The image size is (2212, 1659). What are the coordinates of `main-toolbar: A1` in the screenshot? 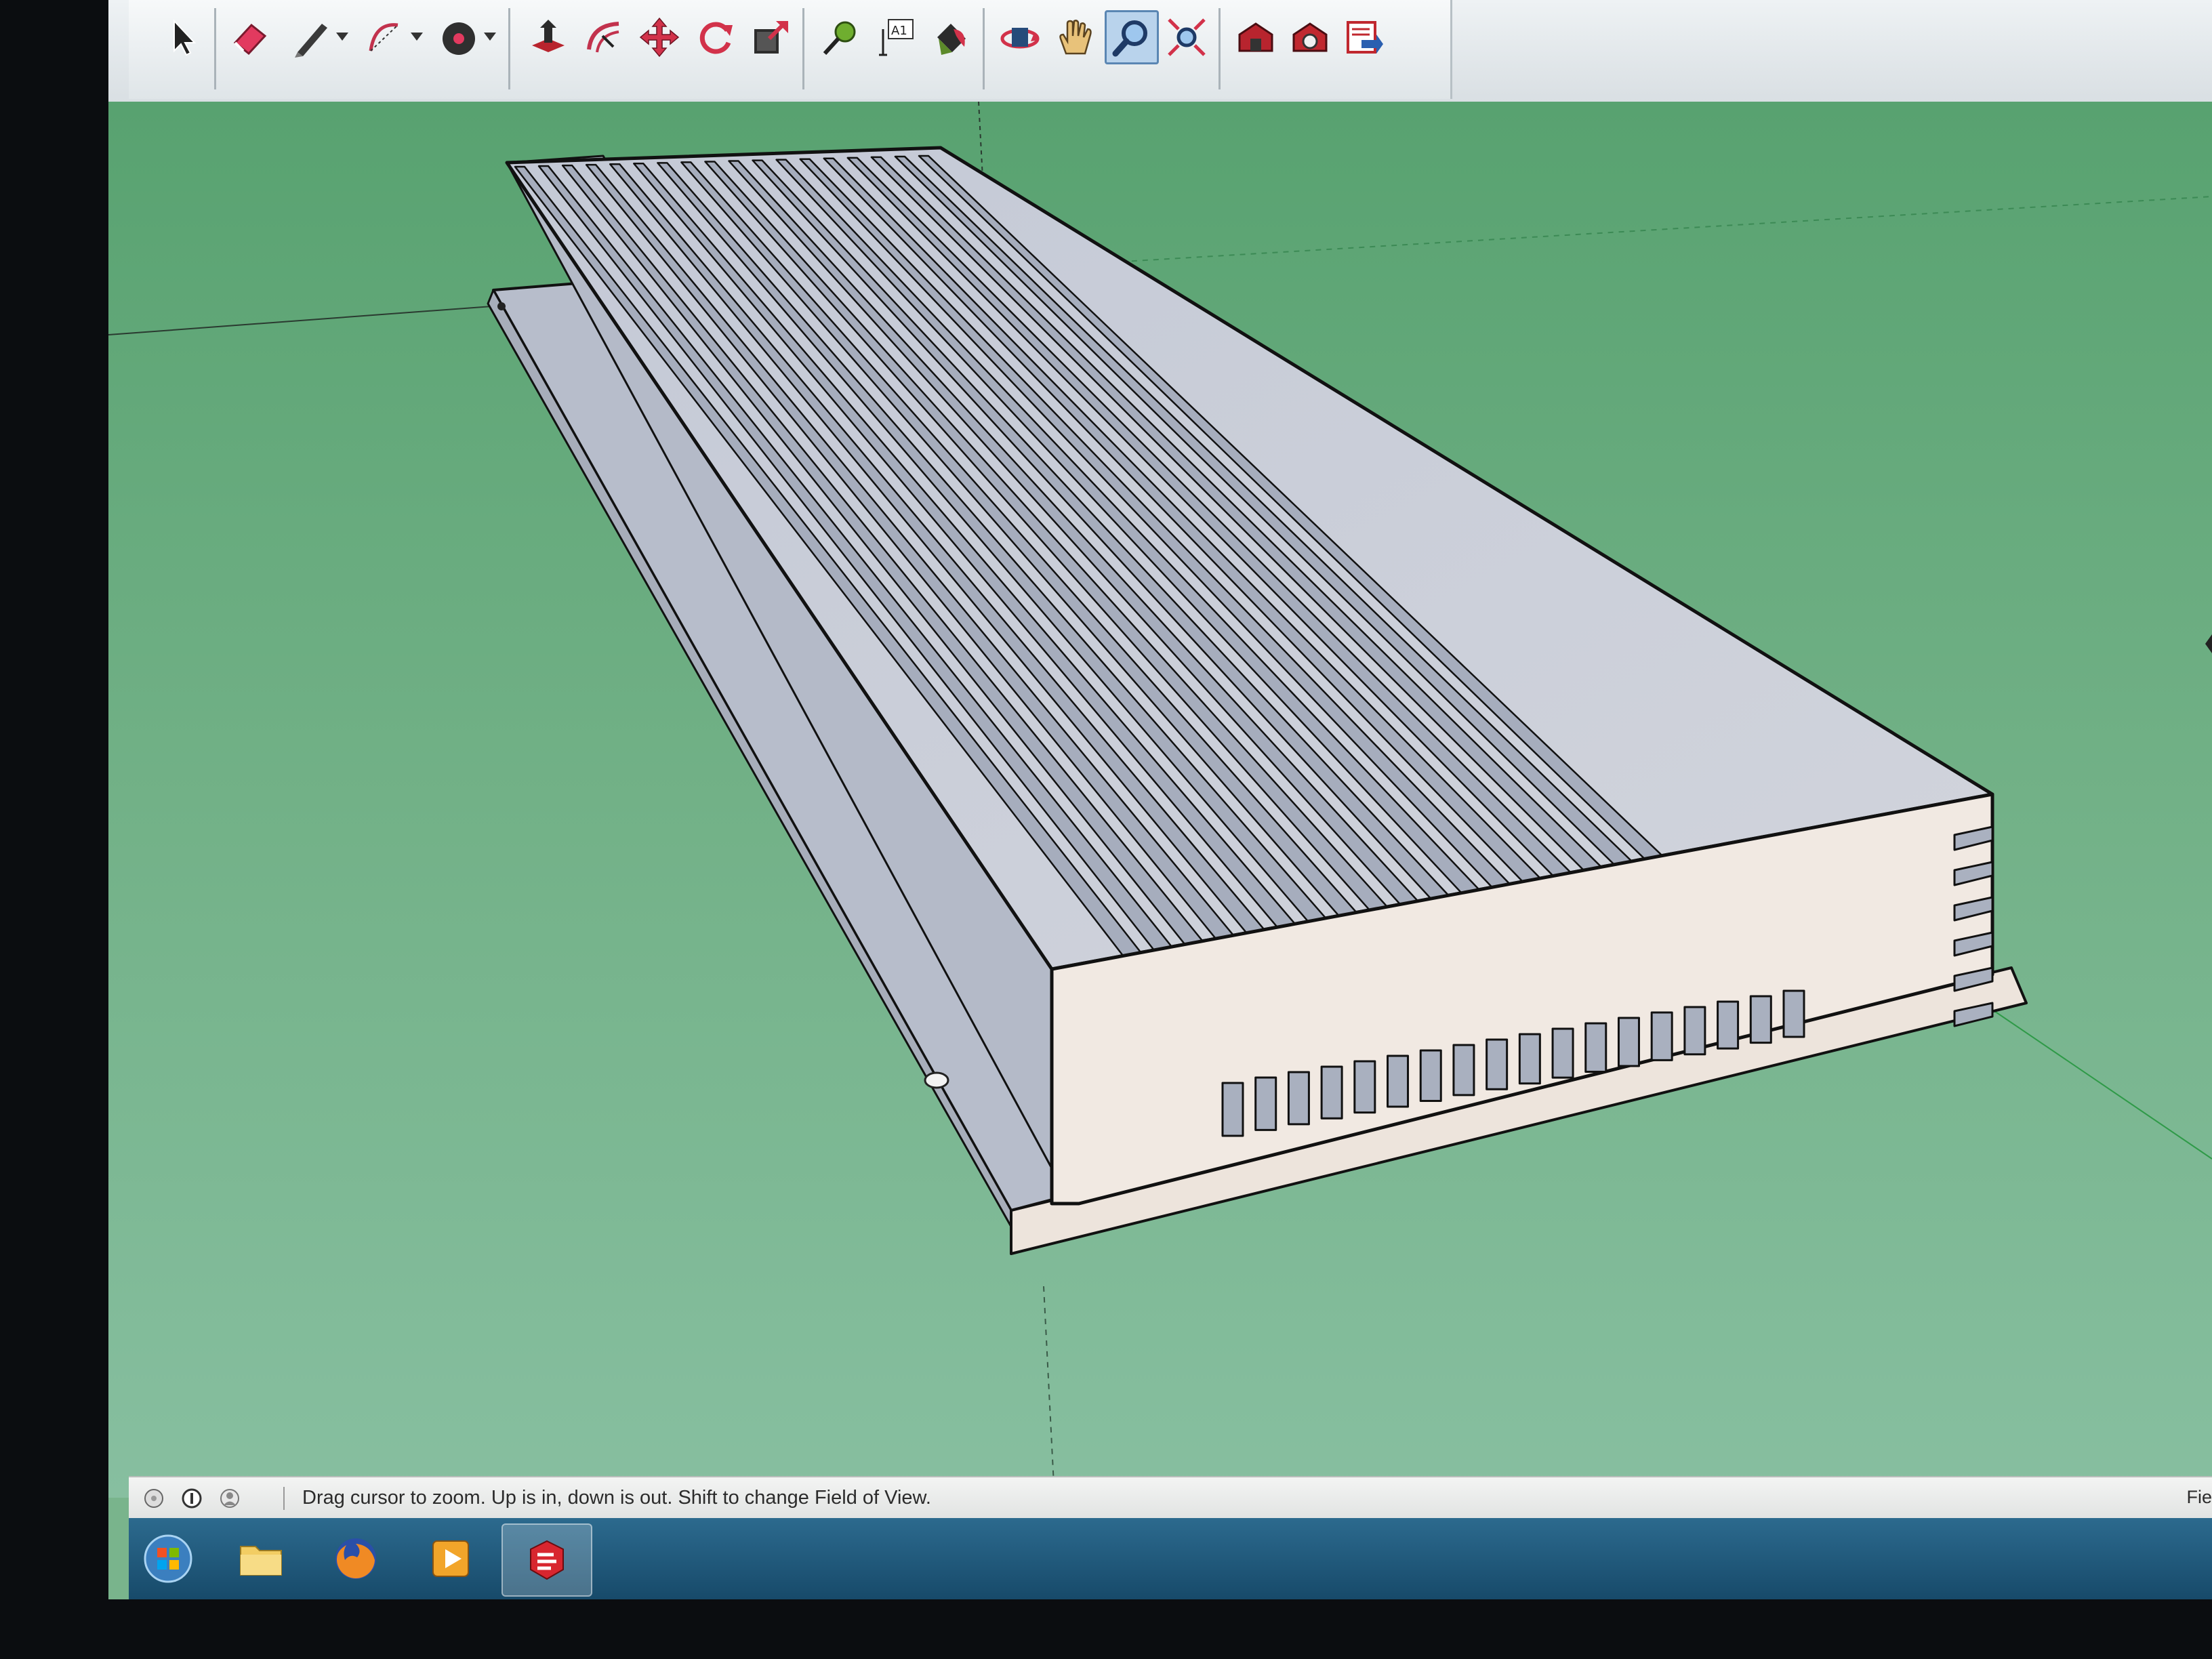 It's located at (1160, 52).